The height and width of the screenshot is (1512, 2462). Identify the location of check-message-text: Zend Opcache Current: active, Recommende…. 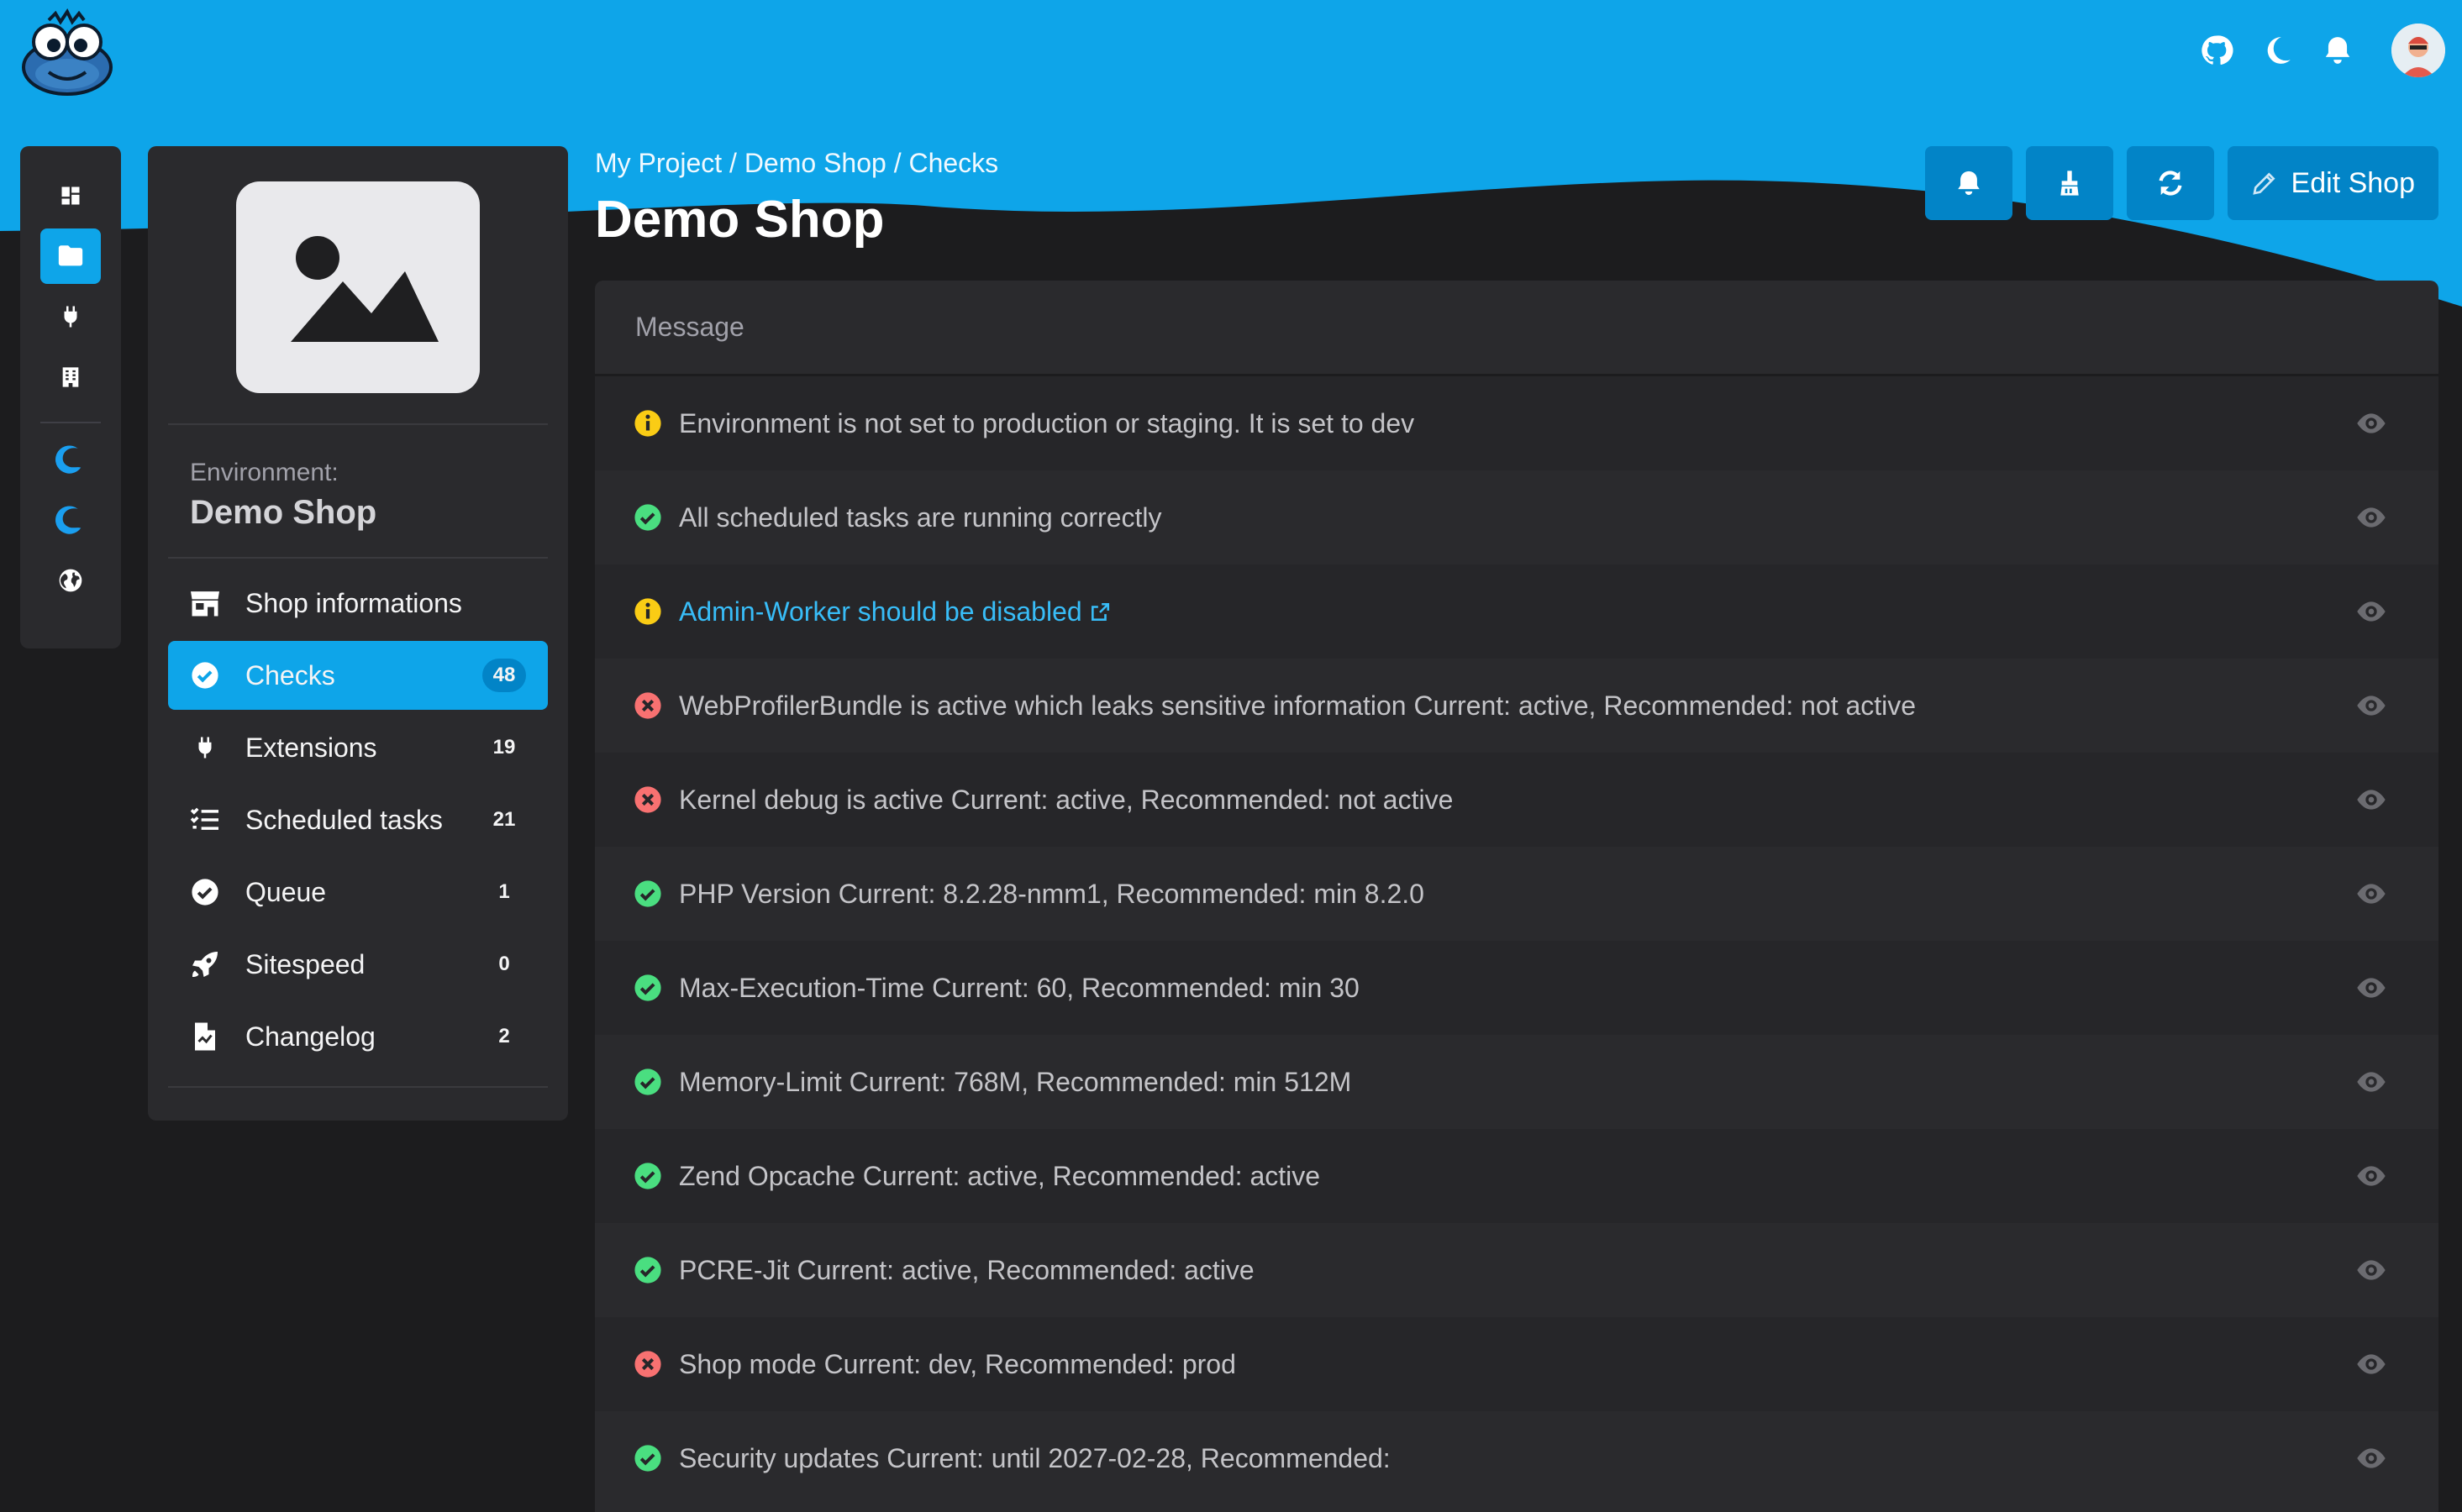
(1000, 1175).